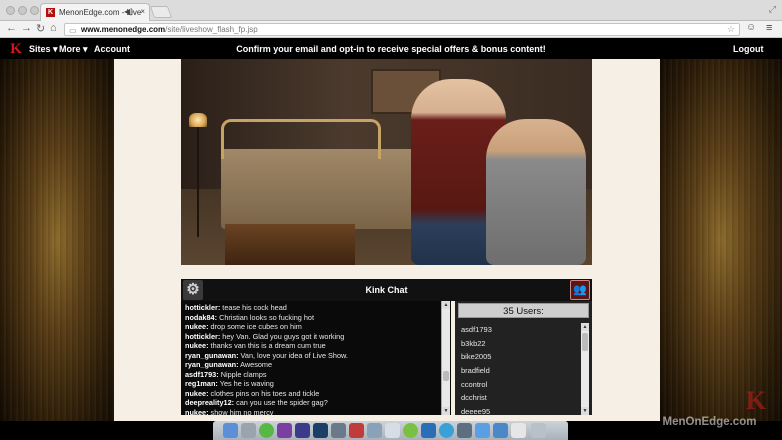 The width and height of the screenshot is (782, 440). I want to click on video-scene-person-right, so click(536, 192).